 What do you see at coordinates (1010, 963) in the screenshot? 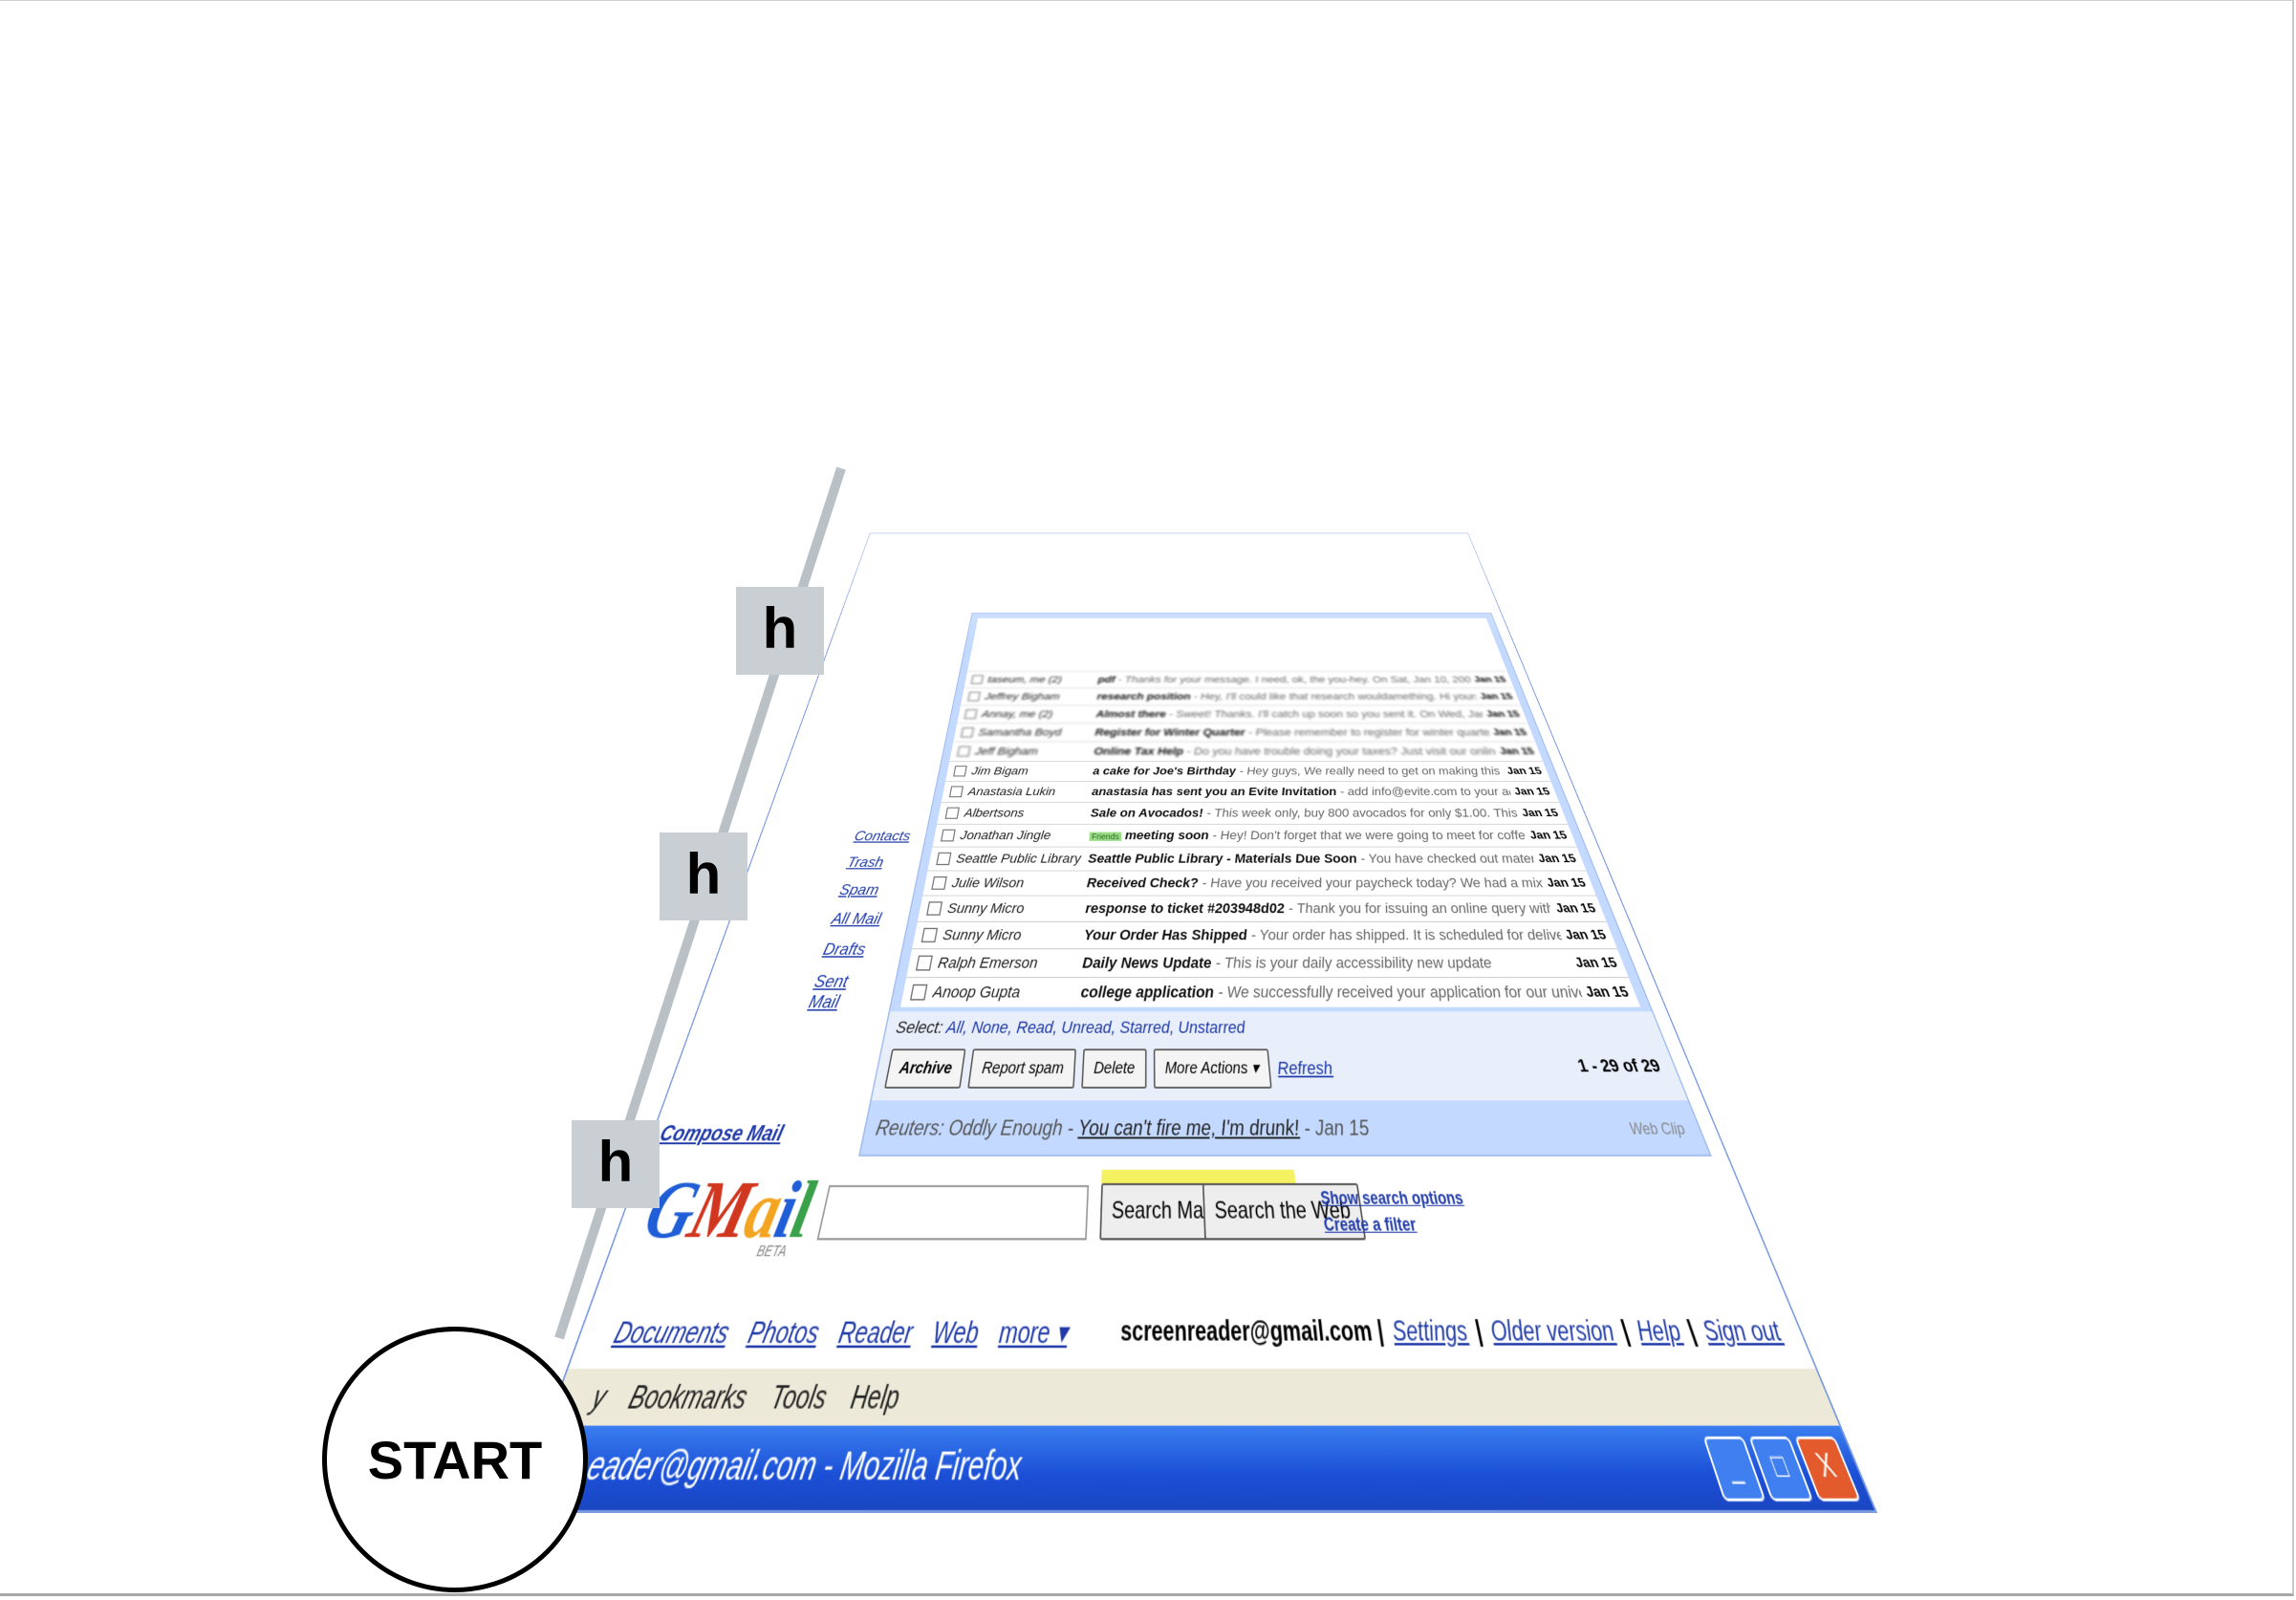
I see `email-sender: Ralph Emerson` at bounding box center [1010, 963].